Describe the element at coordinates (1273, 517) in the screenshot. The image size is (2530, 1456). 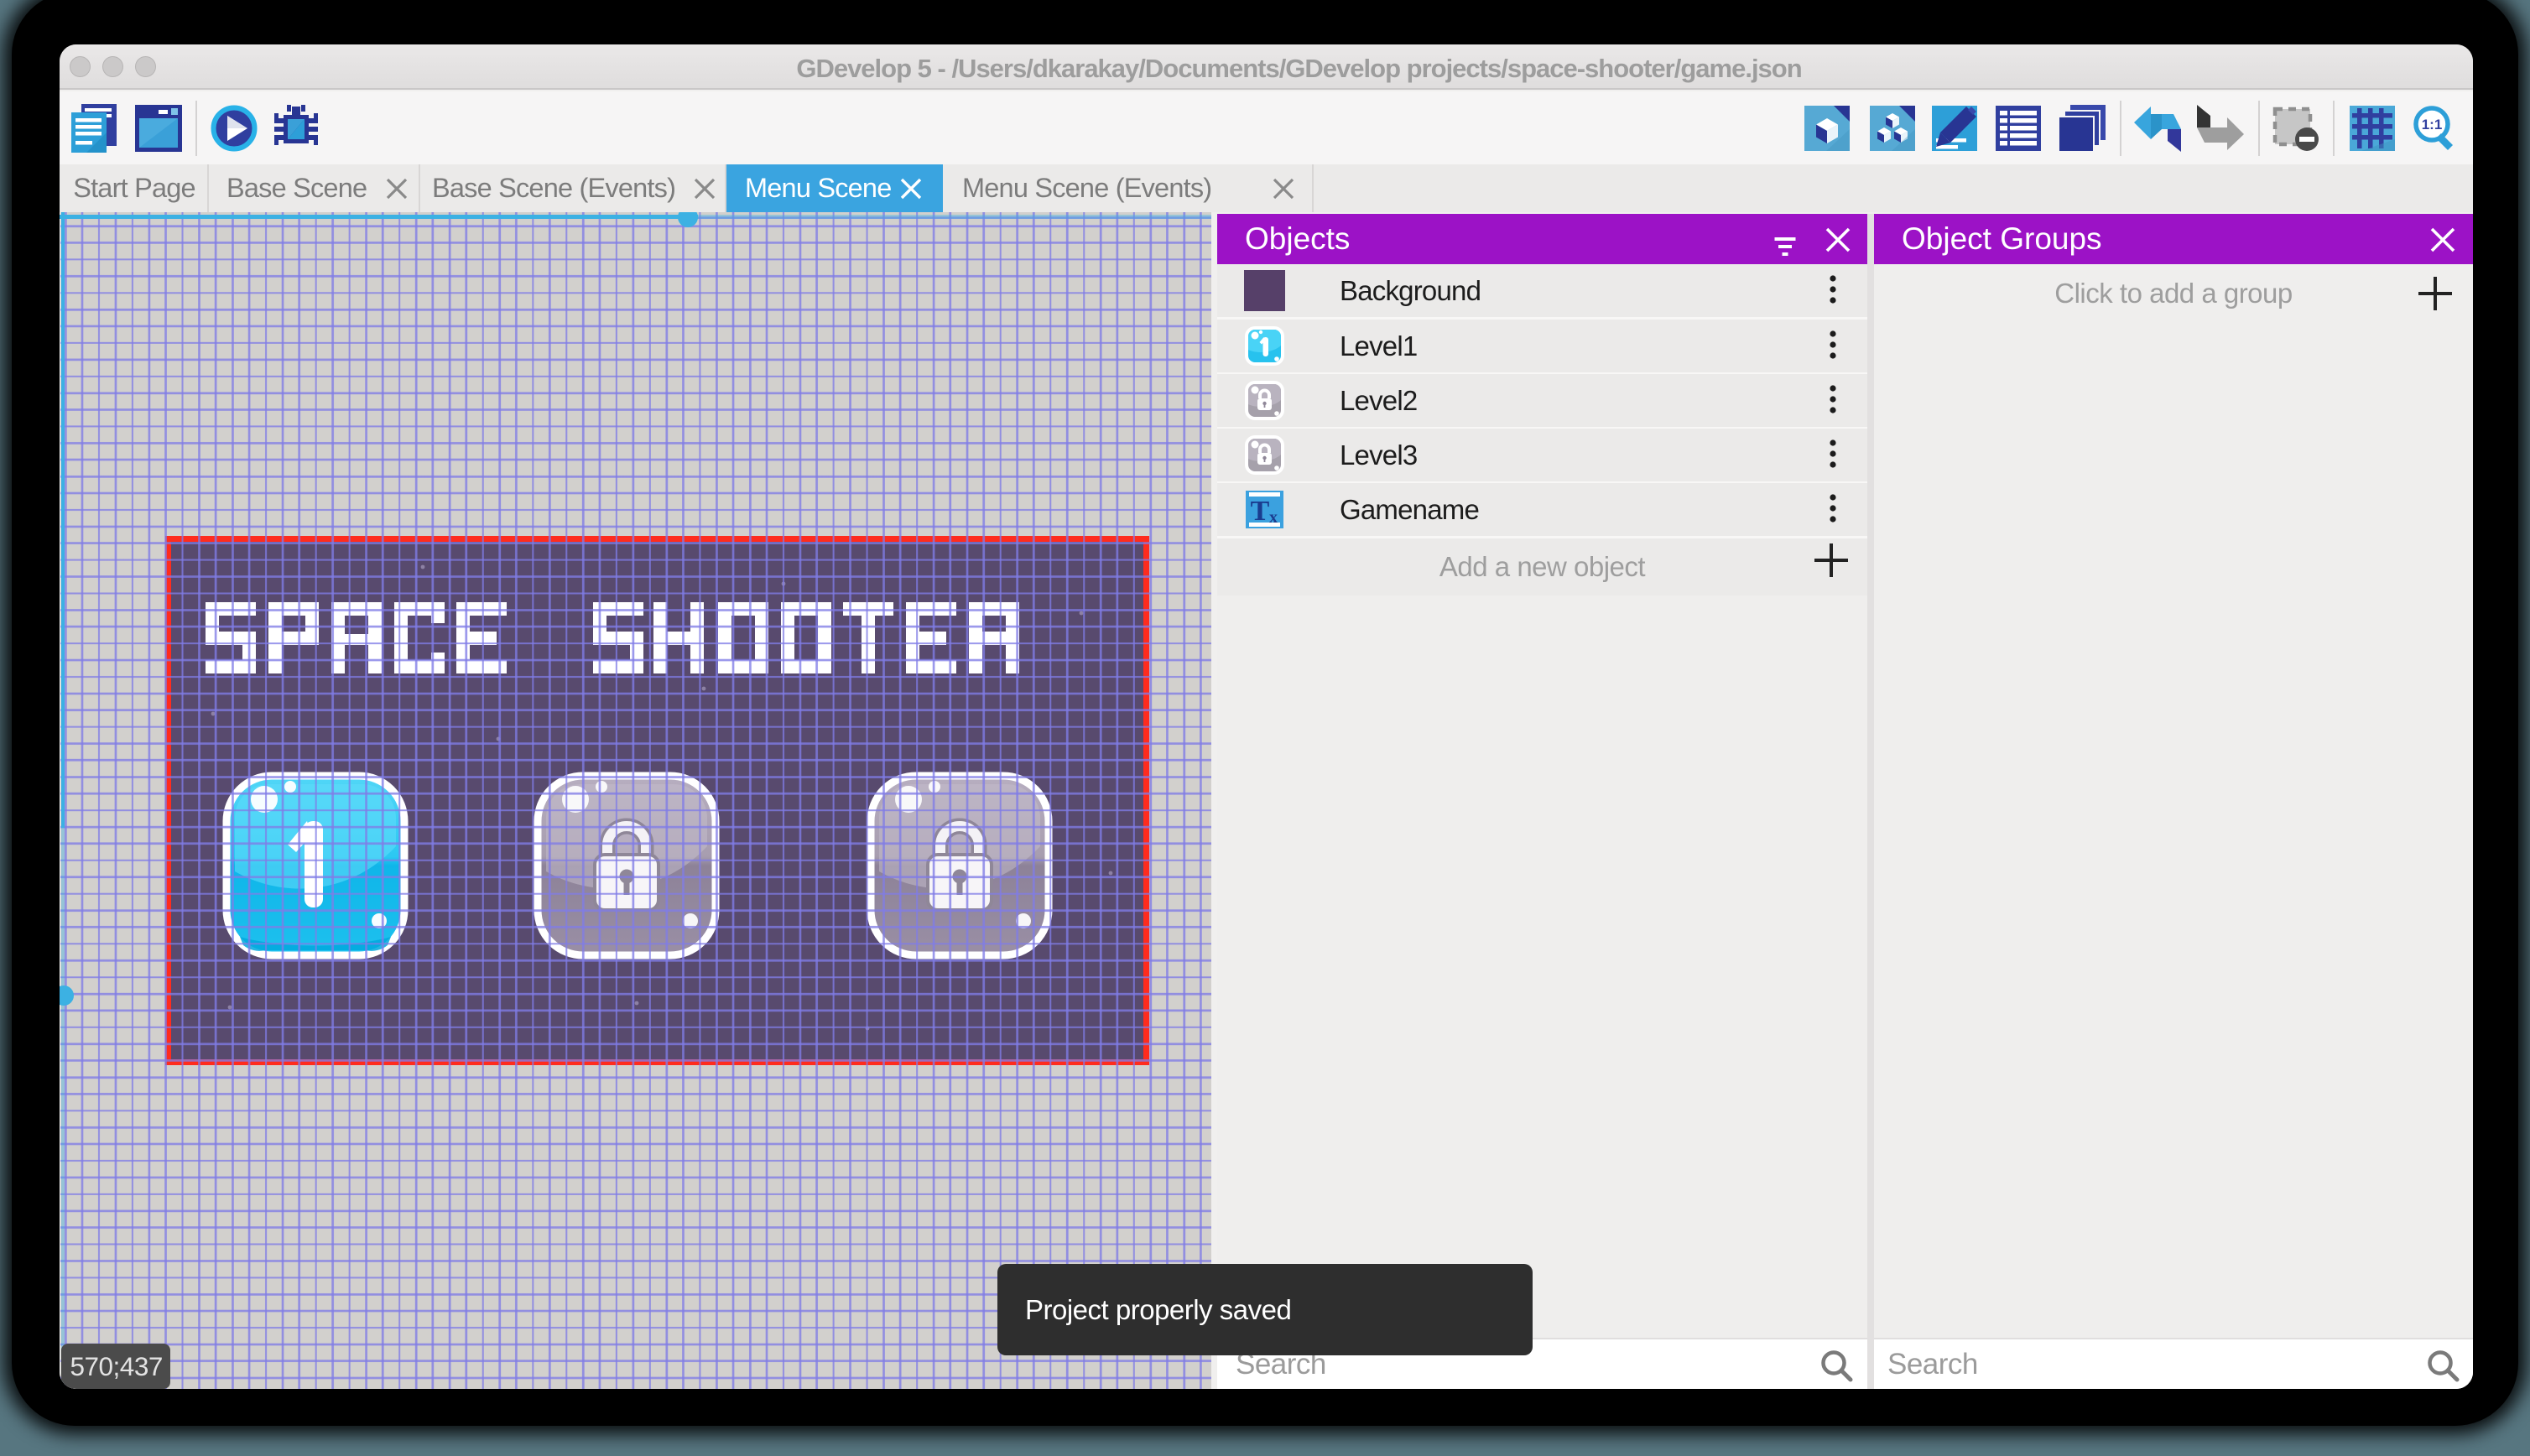
I see `svg-text: x` at that location.